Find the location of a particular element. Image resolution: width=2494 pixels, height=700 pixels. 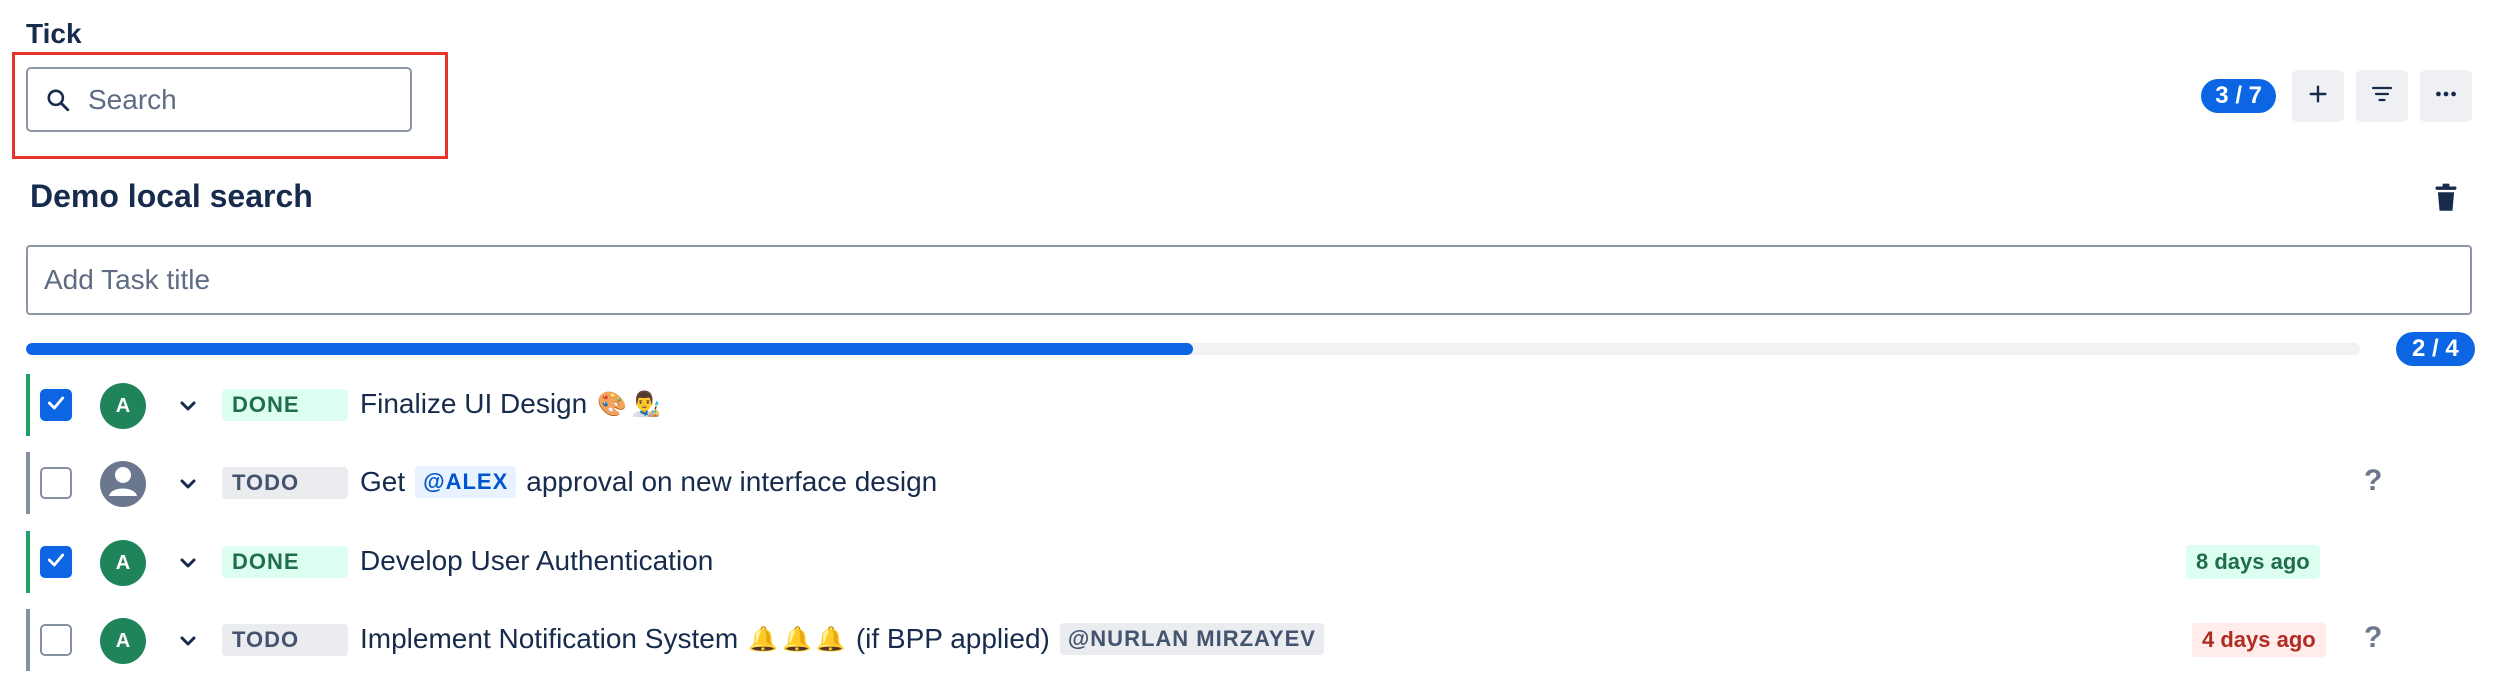

more-horizontal-icon is located at coordinates (2446, 96).